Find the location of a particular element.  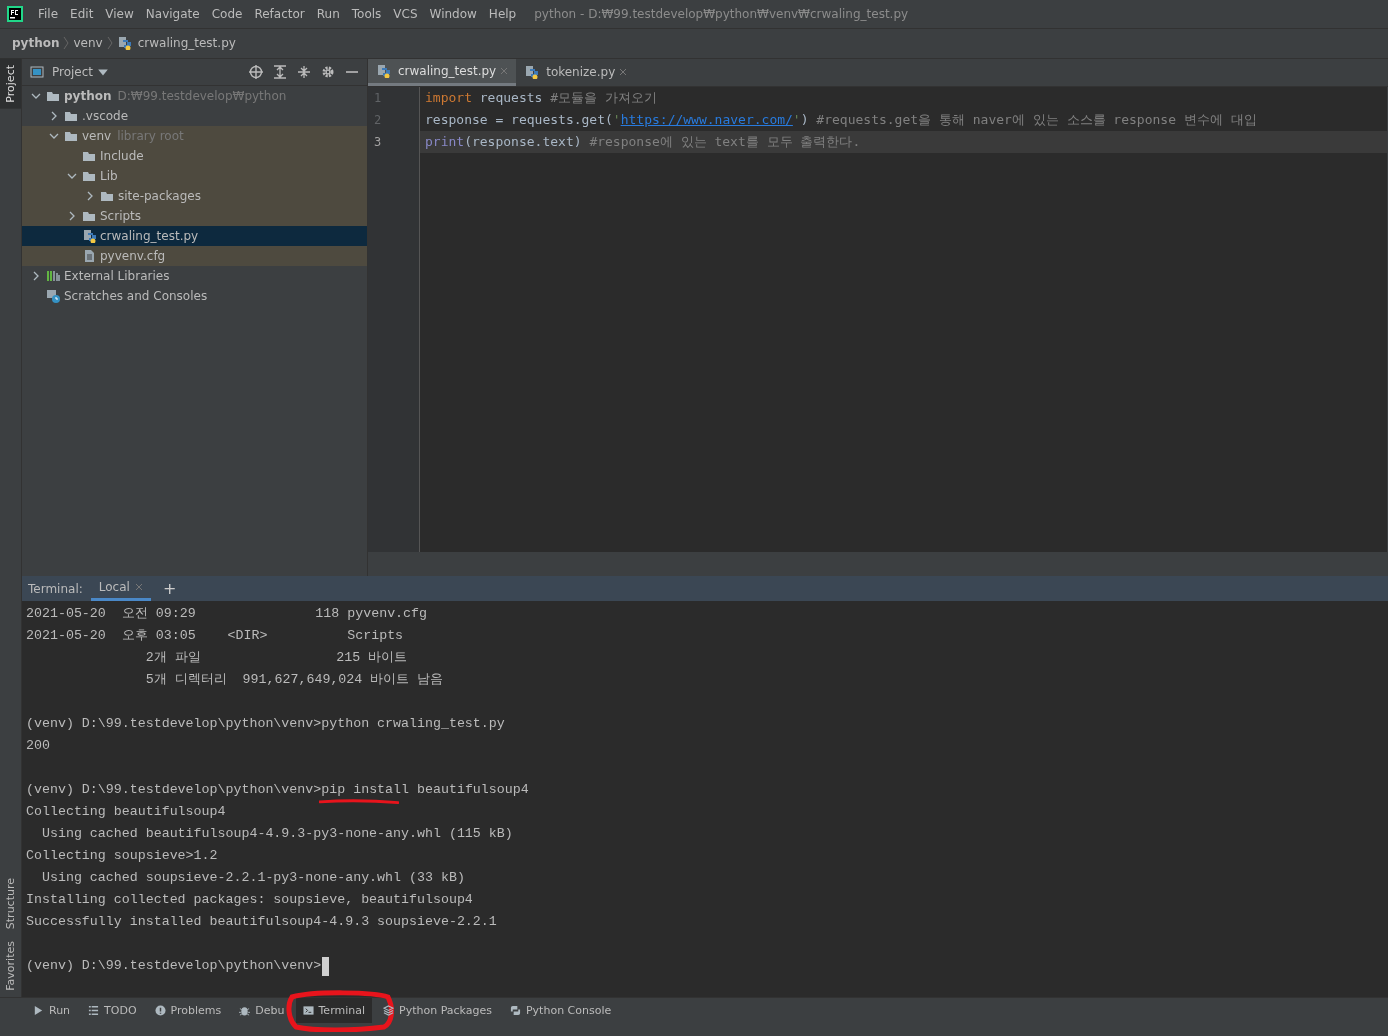

tree-item: Lib is located at coordinates (194, 175).